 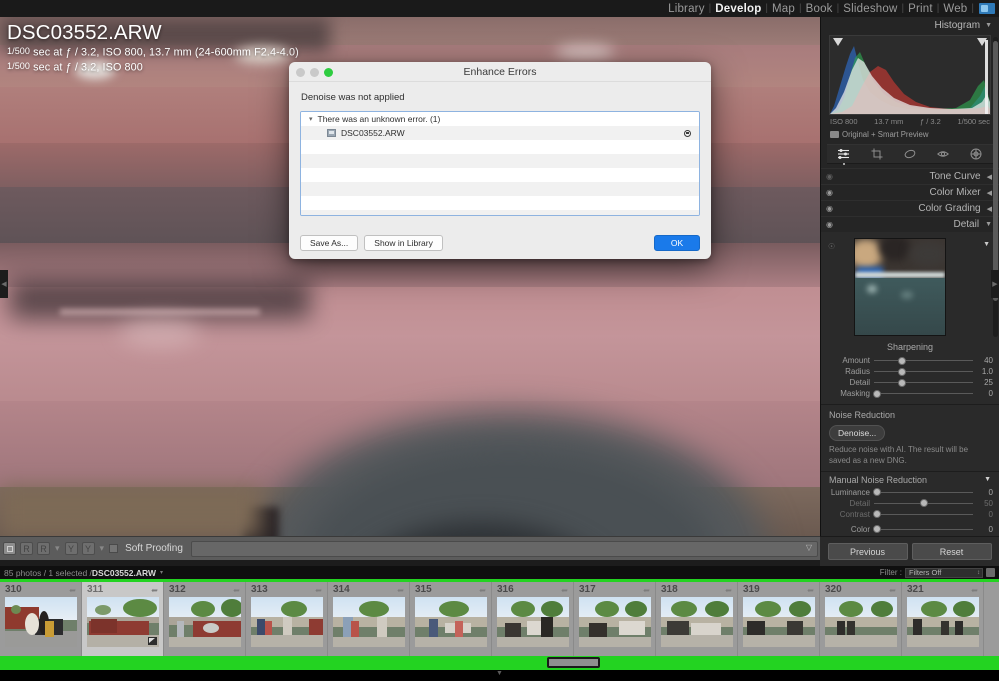 I want to click on module-print: Print, so click(x=920, y=9).